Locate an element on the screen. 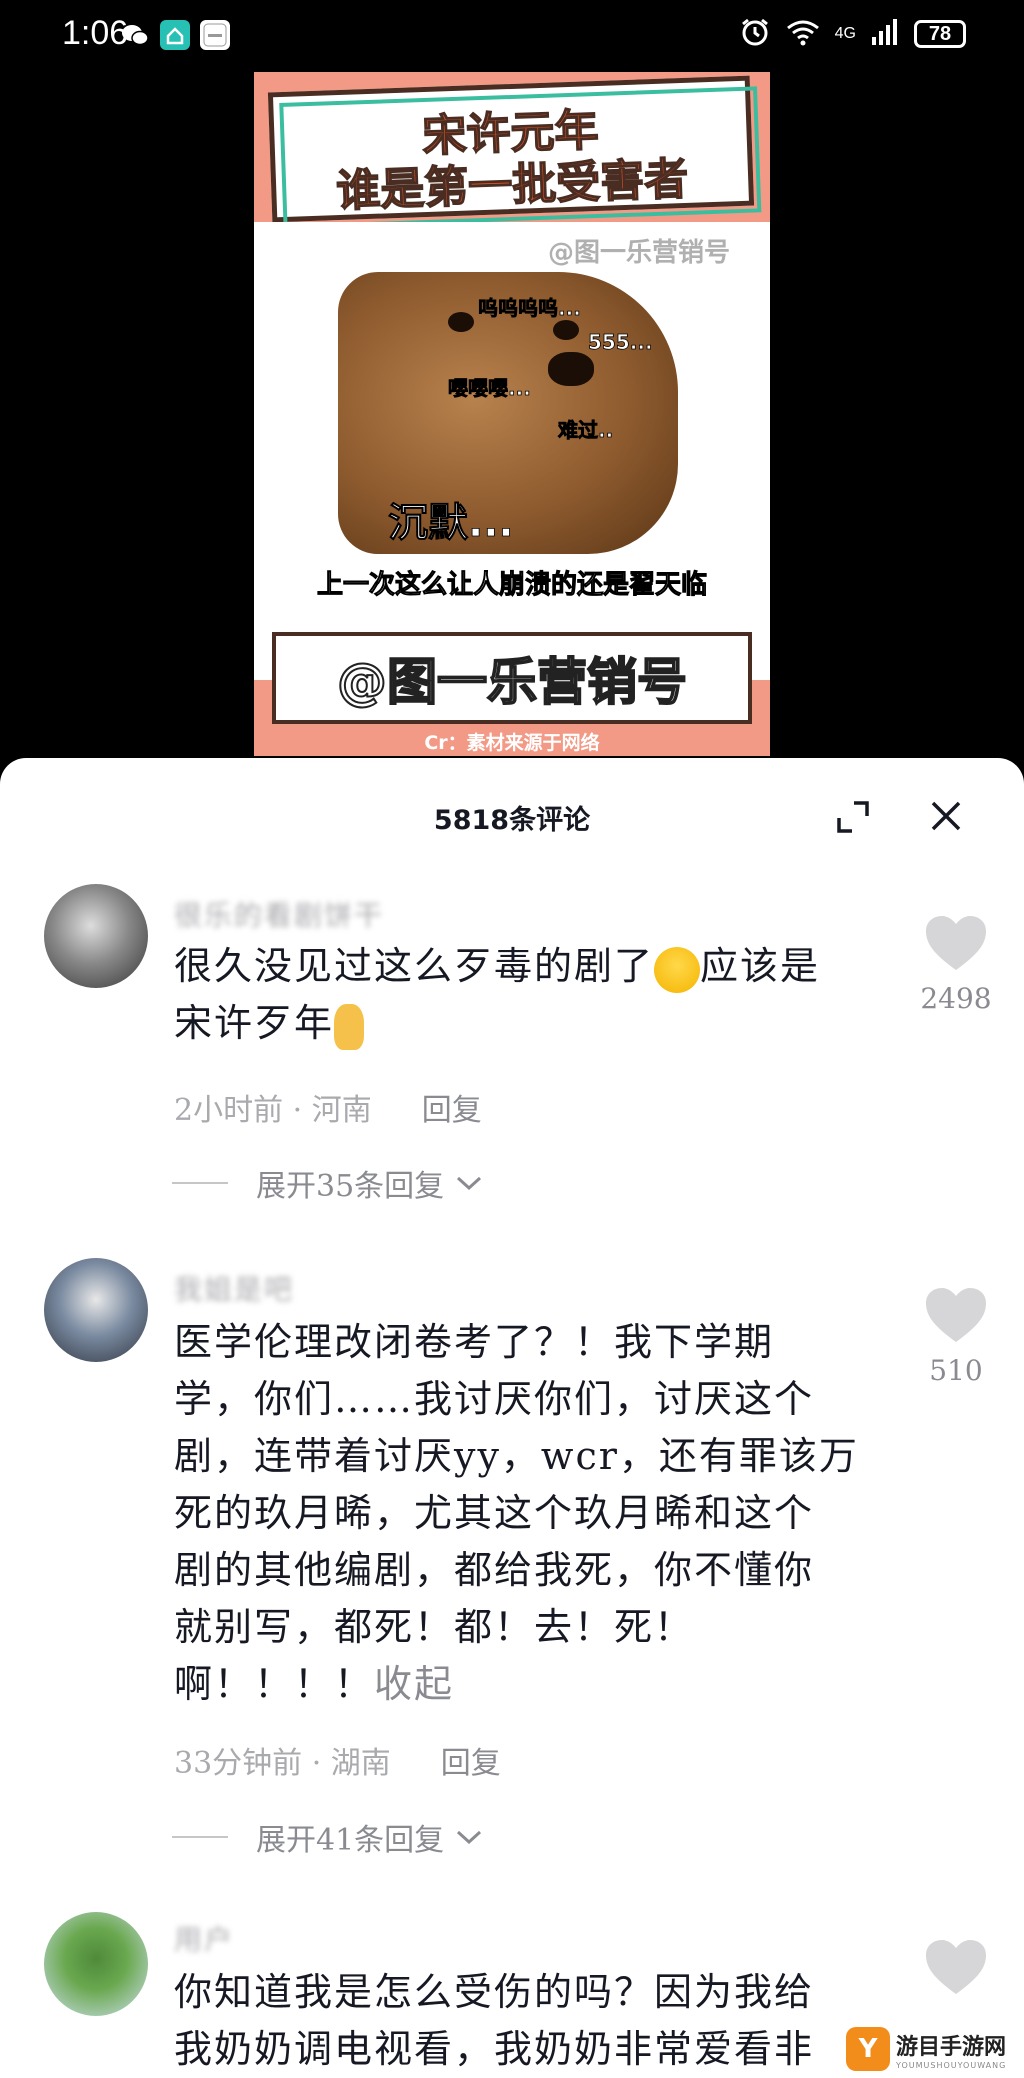 Image resolution: width=1024 pixels, height=2078 pixels. comment-text-part: 应该是 is located at coordinates (760, 966).